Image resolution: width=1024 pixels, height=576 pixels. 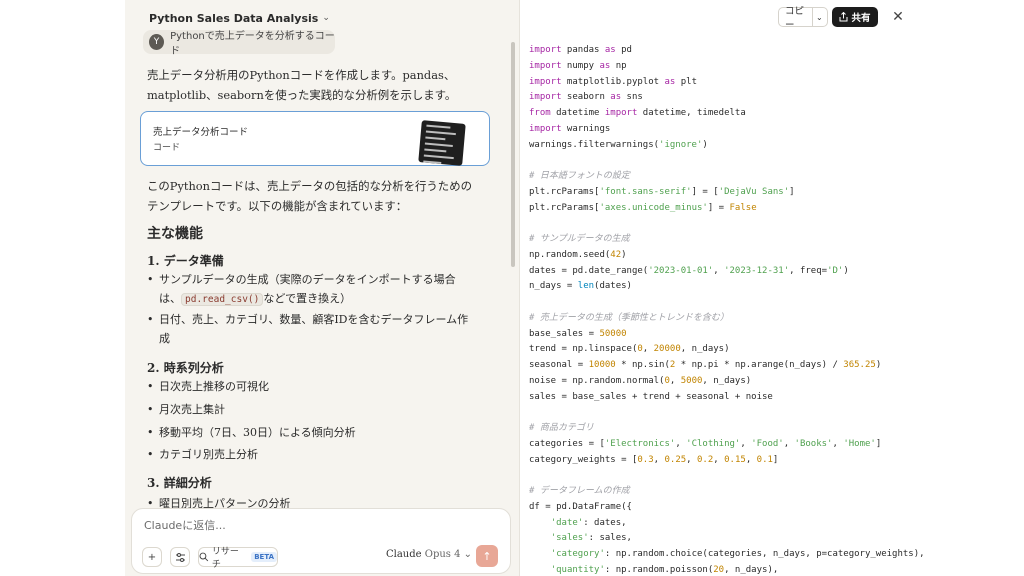 What do you see at coordinates (570, 128) in the screenshot?
I see `code-line: import warnings` at bounding box center [570, 128].